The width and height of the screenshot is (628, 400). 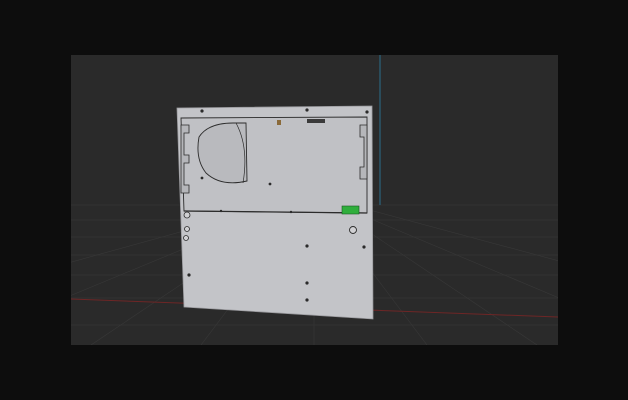 I want to click on top-connector, so click(x=316, y=121).